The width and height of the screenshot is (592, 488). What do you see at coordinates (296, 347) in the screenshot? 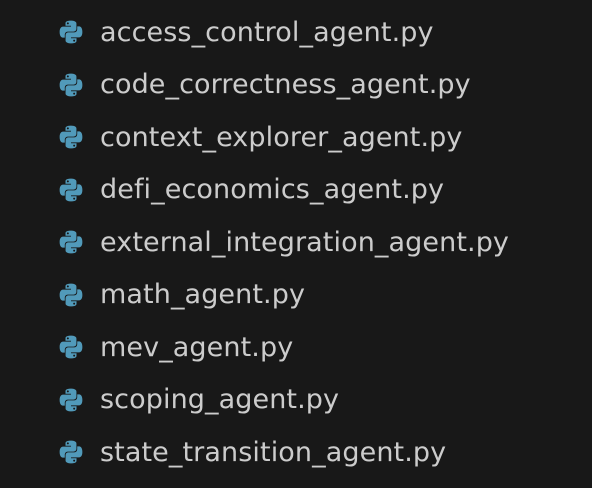
I see `file-item-mev-agent: mev_agent.py` at bounding box center [296, 347].